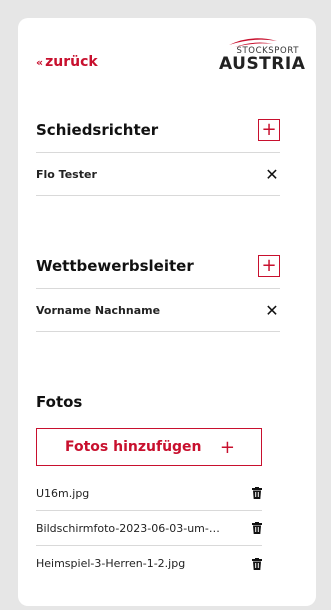  I want to click on top-bar: « zurück STOCKSPORT AUSTRIA, so click(183, 62).